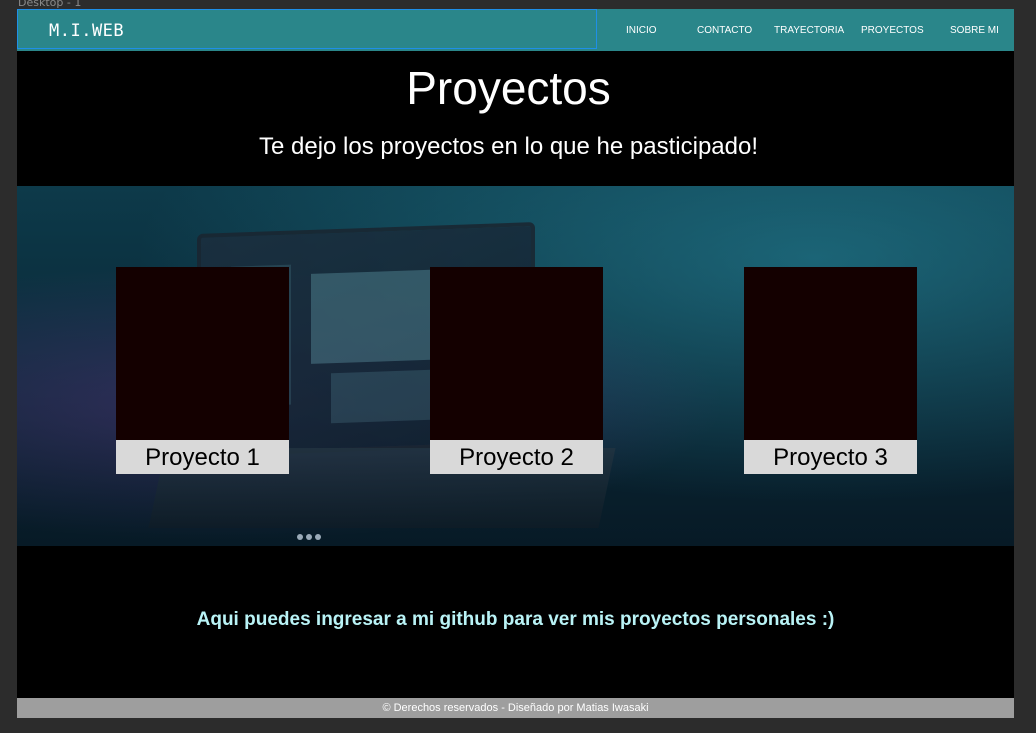 The width and height of the screenshot is (1036, 733). I want to click on nav-item-proyectos: PROYECTOS, so click(892, 30).